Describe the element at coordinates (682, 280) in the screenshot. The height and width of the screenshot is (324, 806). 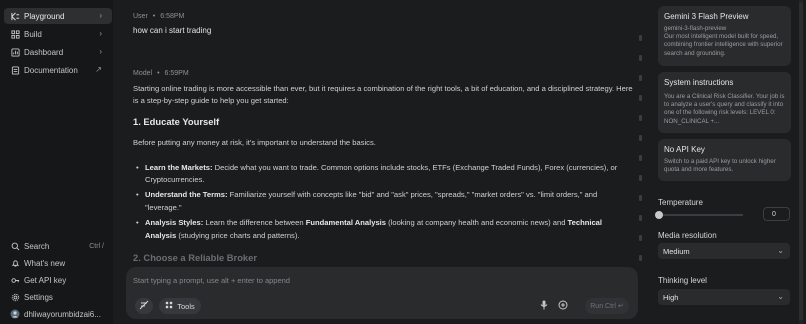
I see `thinking-level-label: Thinking level` at that location.